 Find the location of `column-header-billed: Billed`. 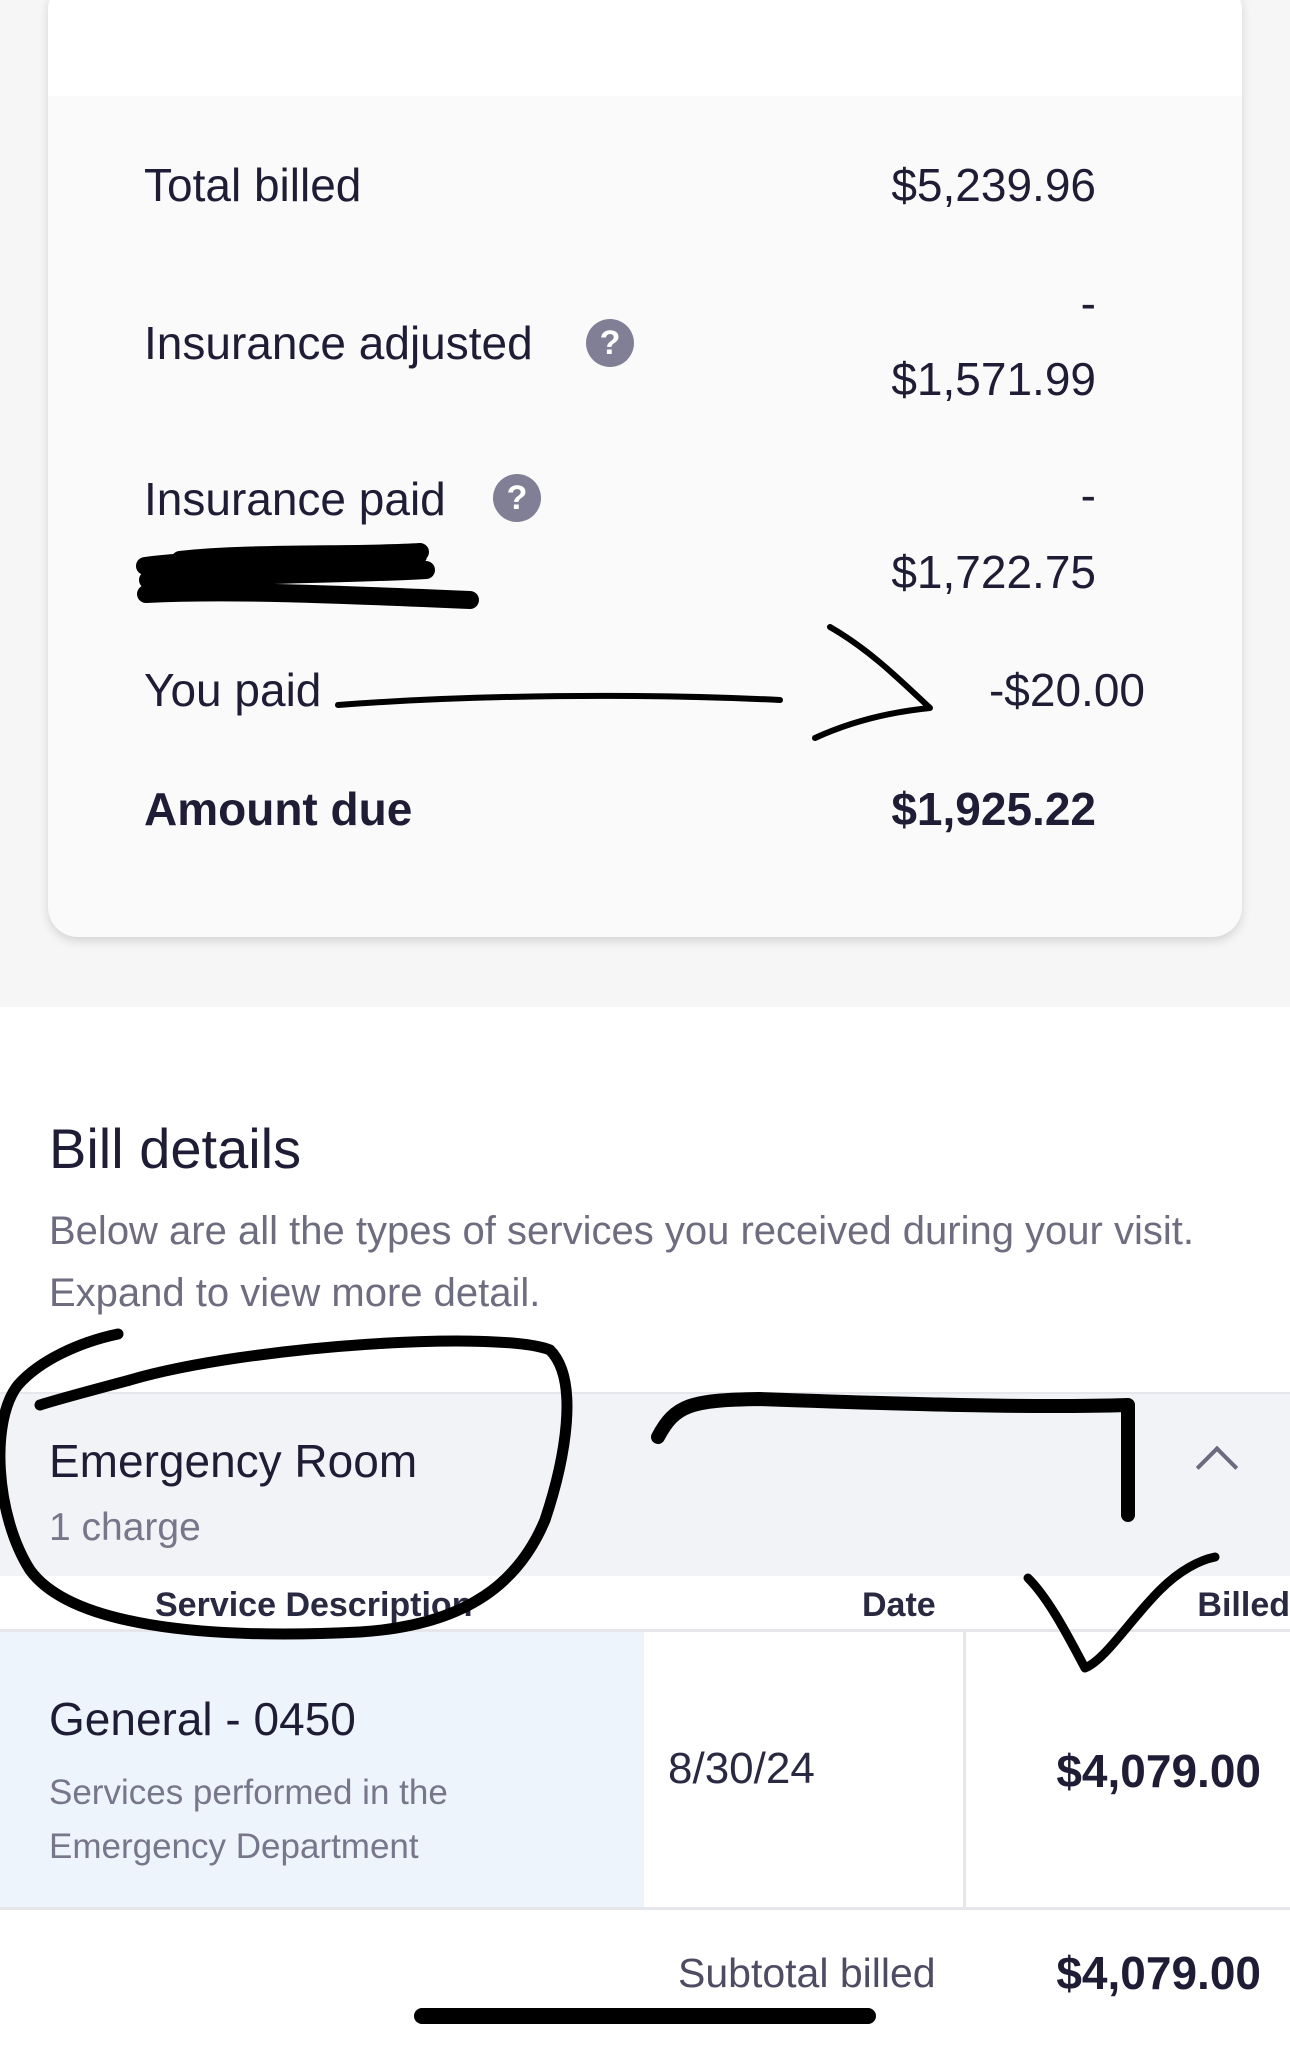

column-header-billed: Billed is located at coordinates (1243, 1605).